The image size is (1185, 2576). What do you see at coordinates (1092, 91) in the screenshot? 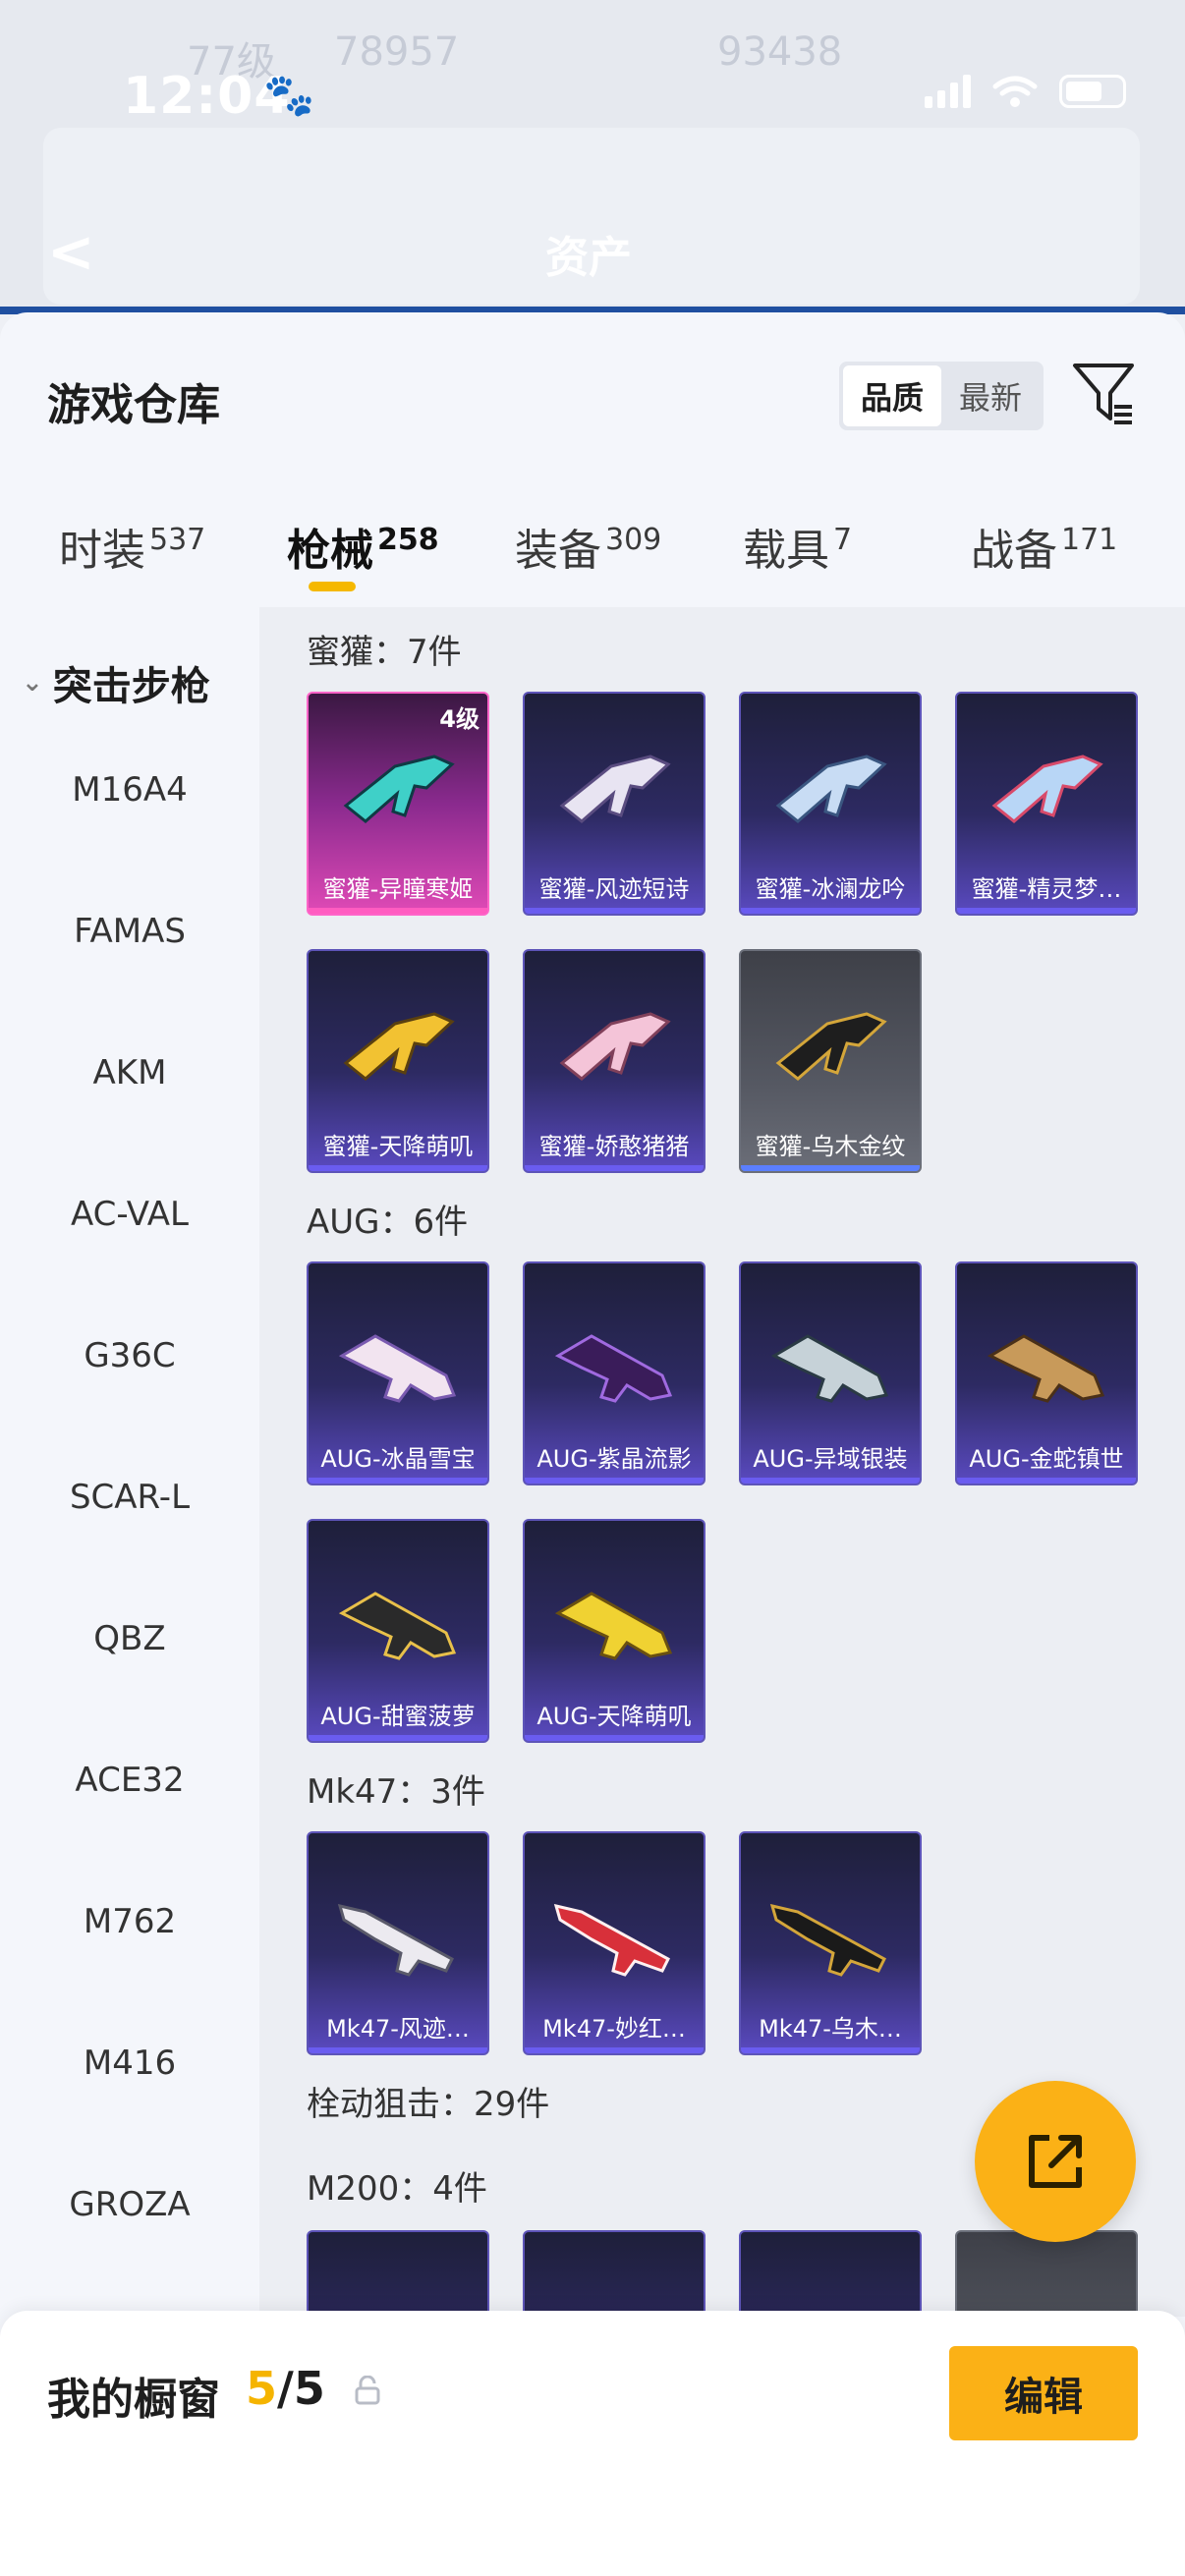
I see `battery-icon` at bounding box center [1092, 91].